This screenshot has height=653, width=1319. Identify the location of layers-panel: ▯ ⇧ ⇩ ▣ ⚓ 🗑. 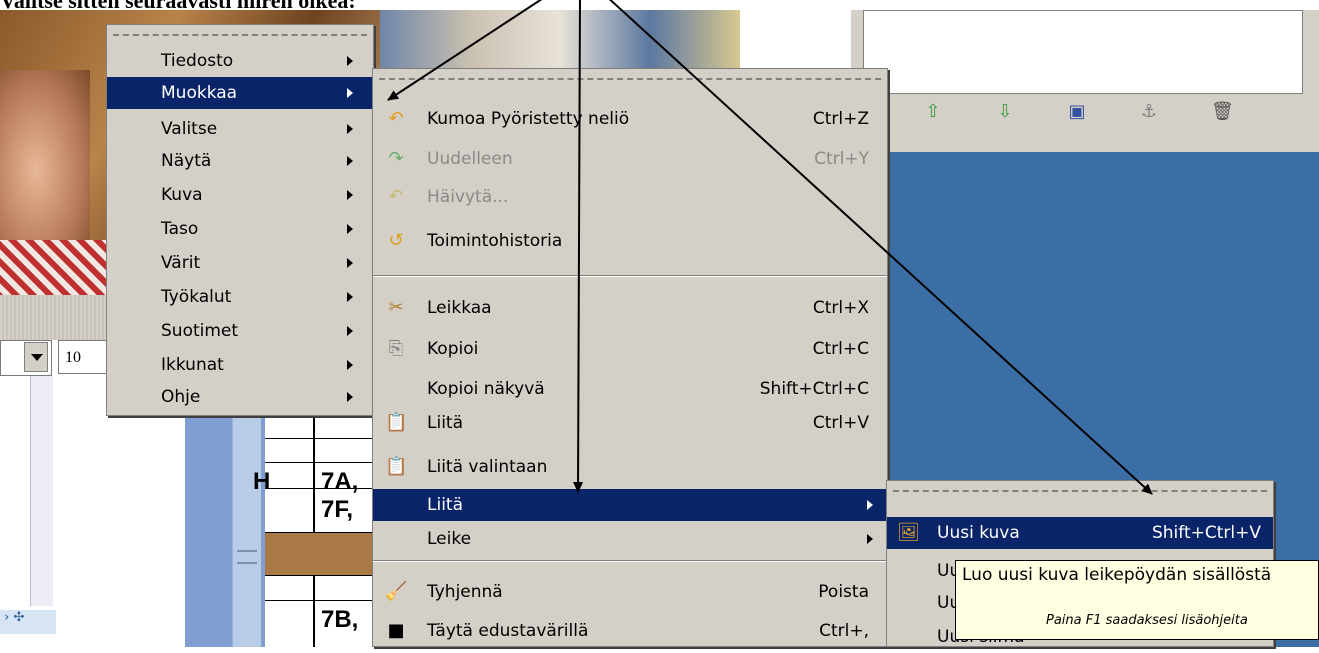
(1082, 81).